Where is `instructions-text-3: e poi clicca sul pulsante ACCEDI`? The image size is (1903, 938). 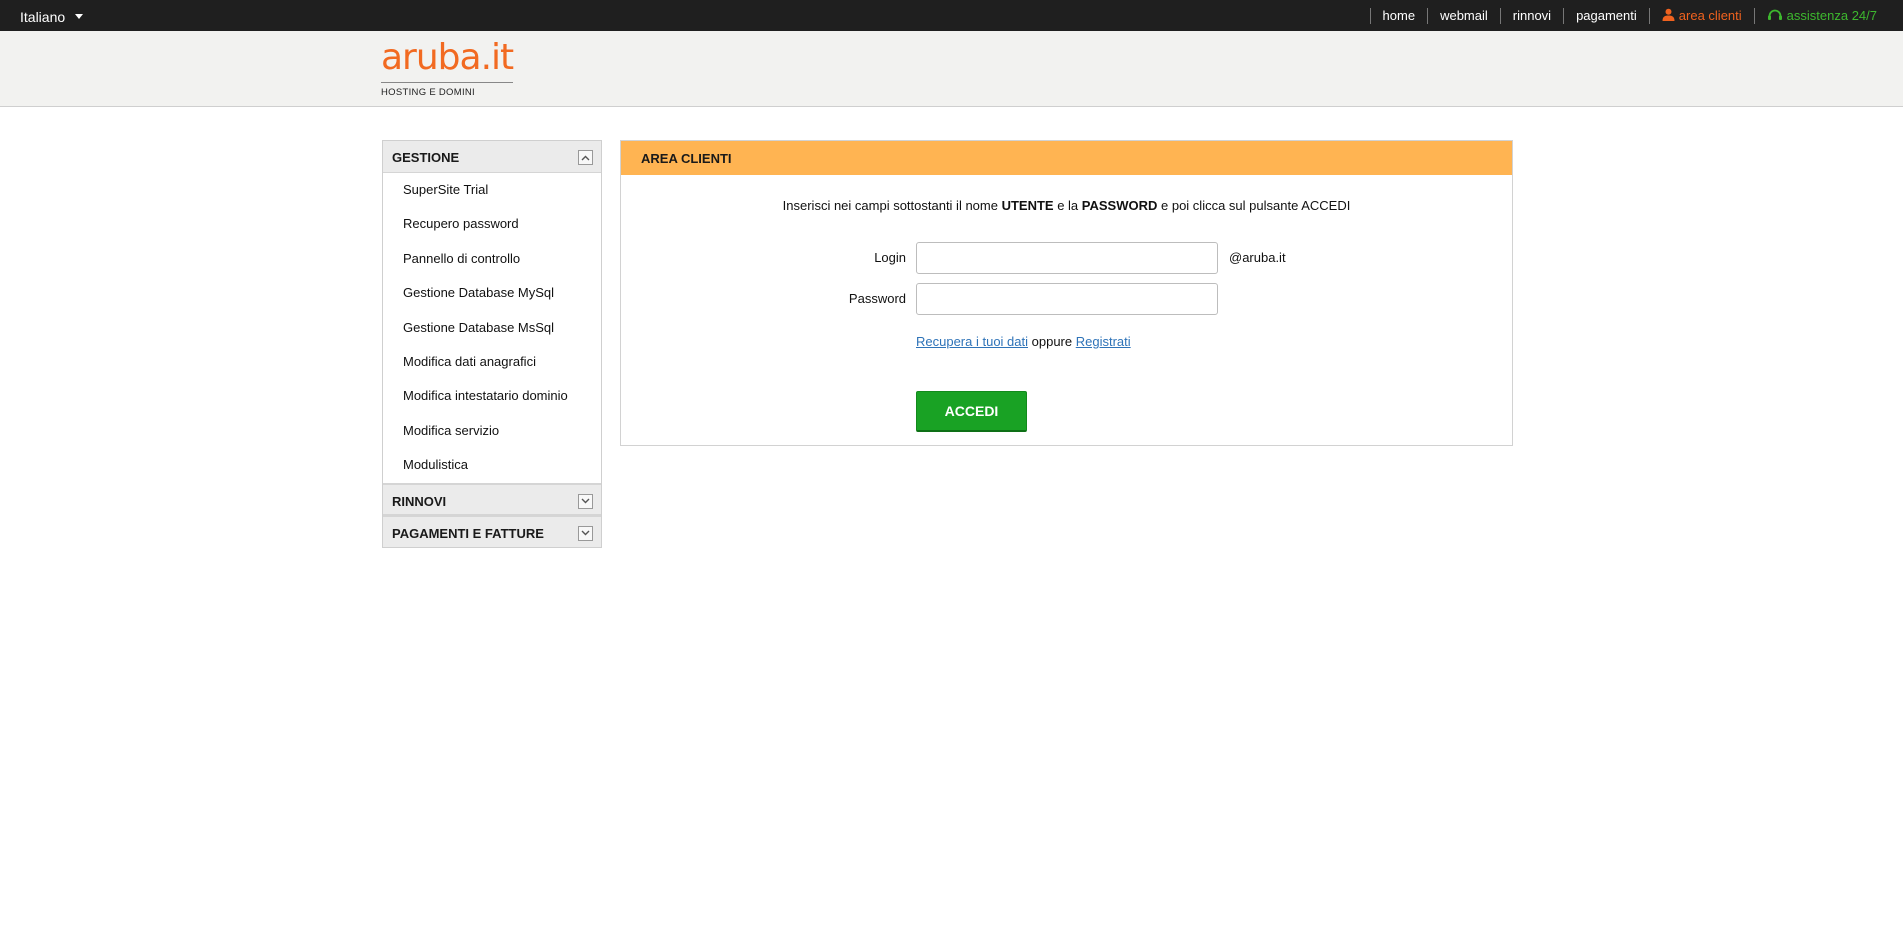
instructions-text-3: e poi clicca sul pulsante ACCEDI is located at coordinates (1254, 205).